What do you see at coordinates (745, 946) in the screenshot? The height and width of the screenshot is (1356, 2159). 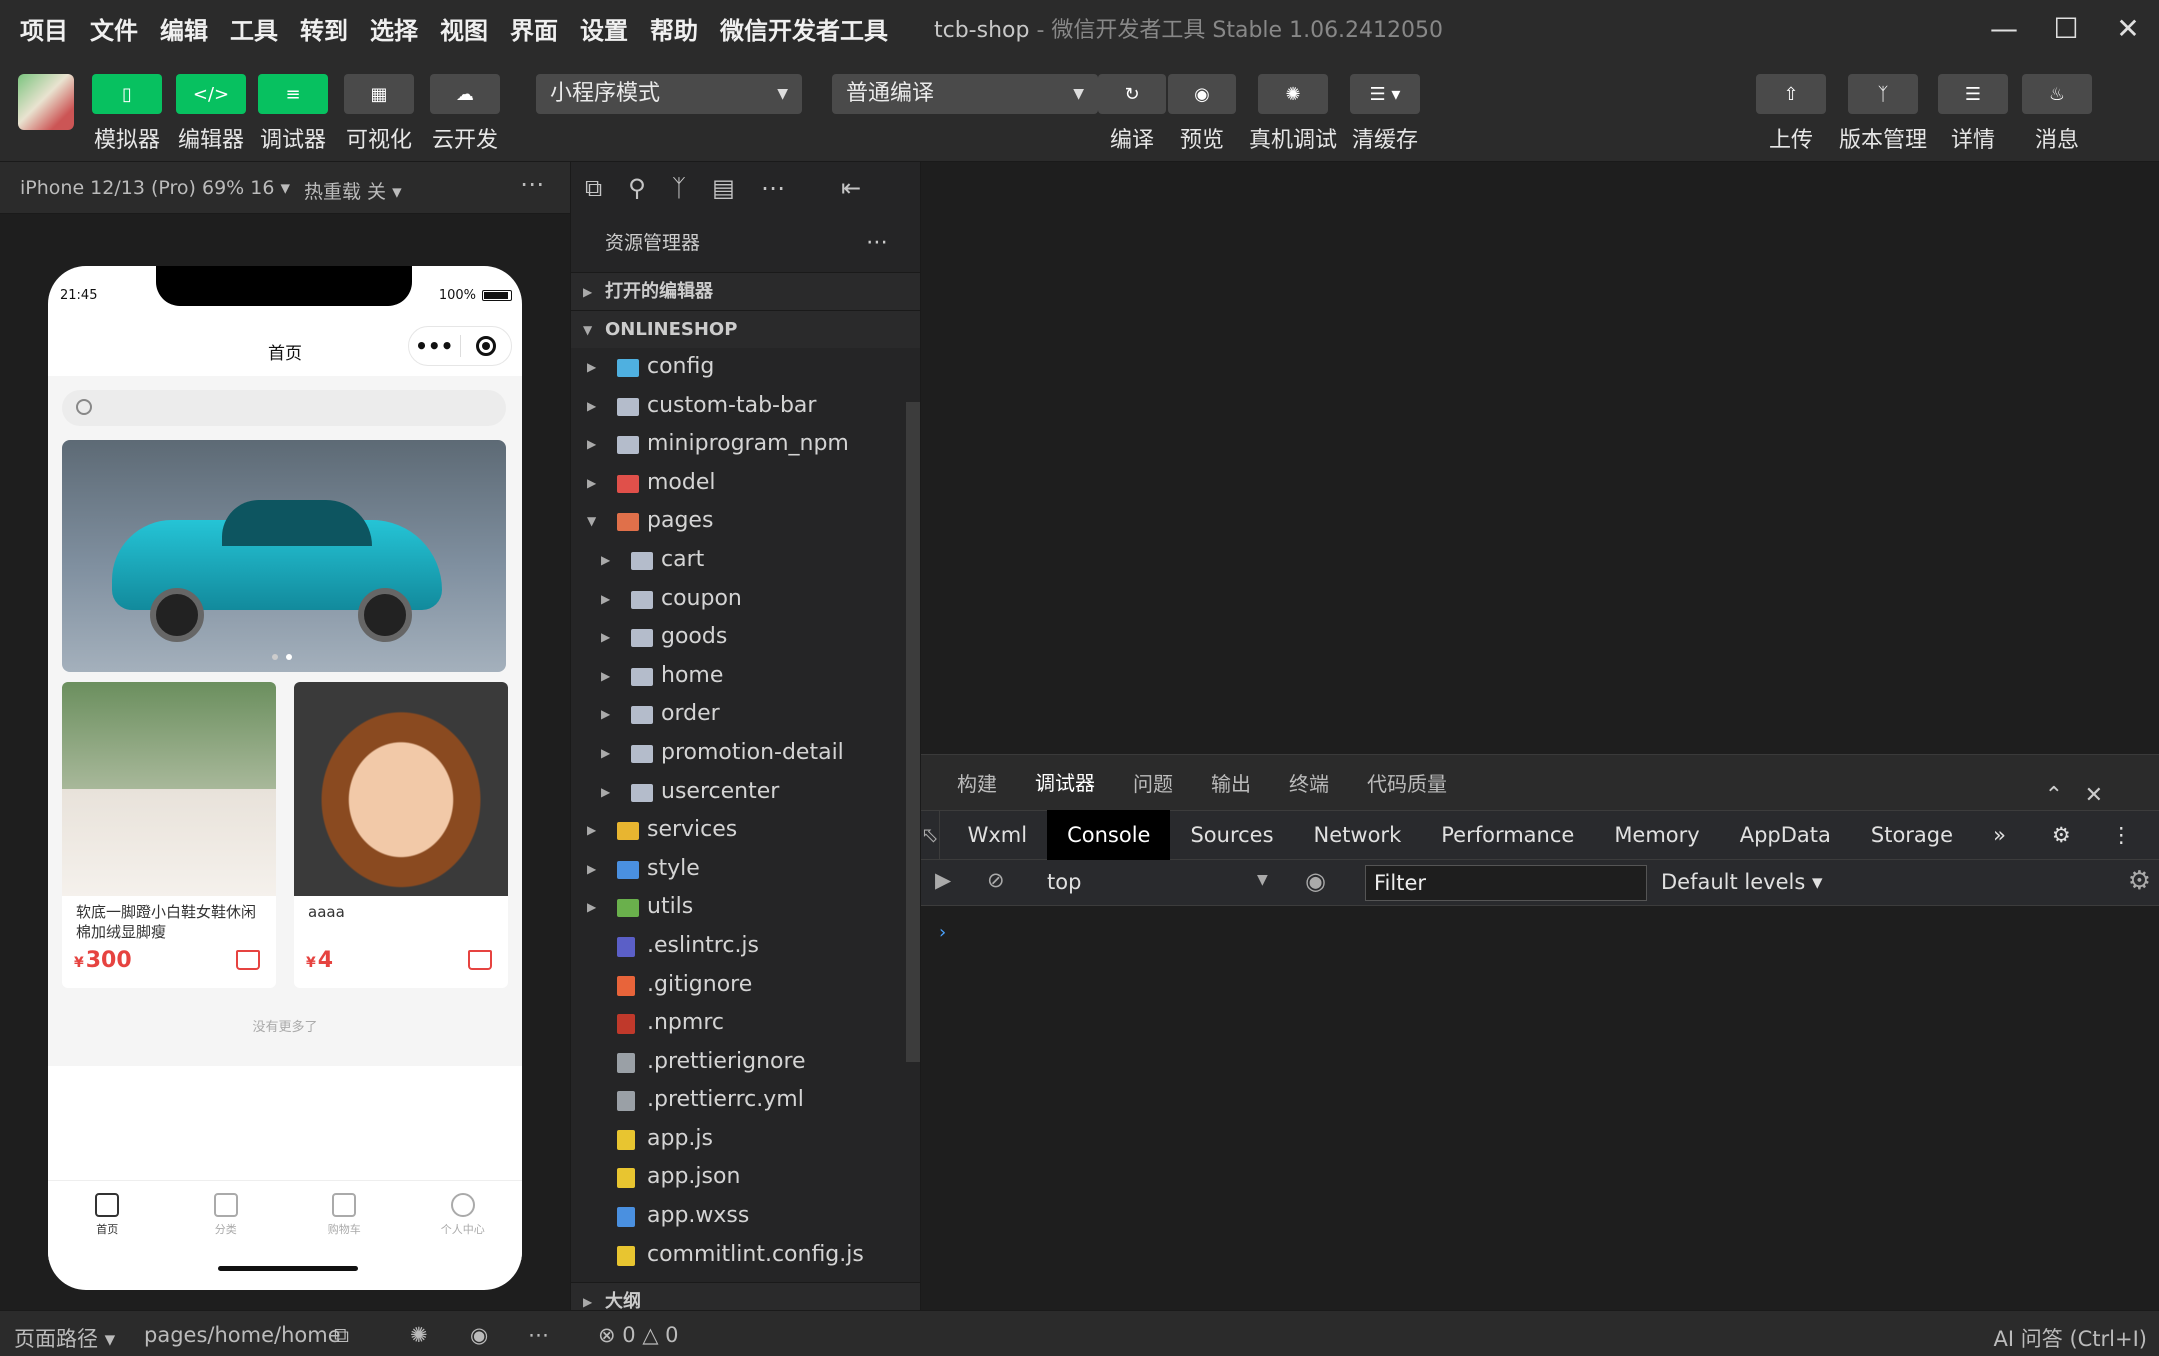 I see `tree-file: .eslintrc.js` at bounding box center [745, 946].